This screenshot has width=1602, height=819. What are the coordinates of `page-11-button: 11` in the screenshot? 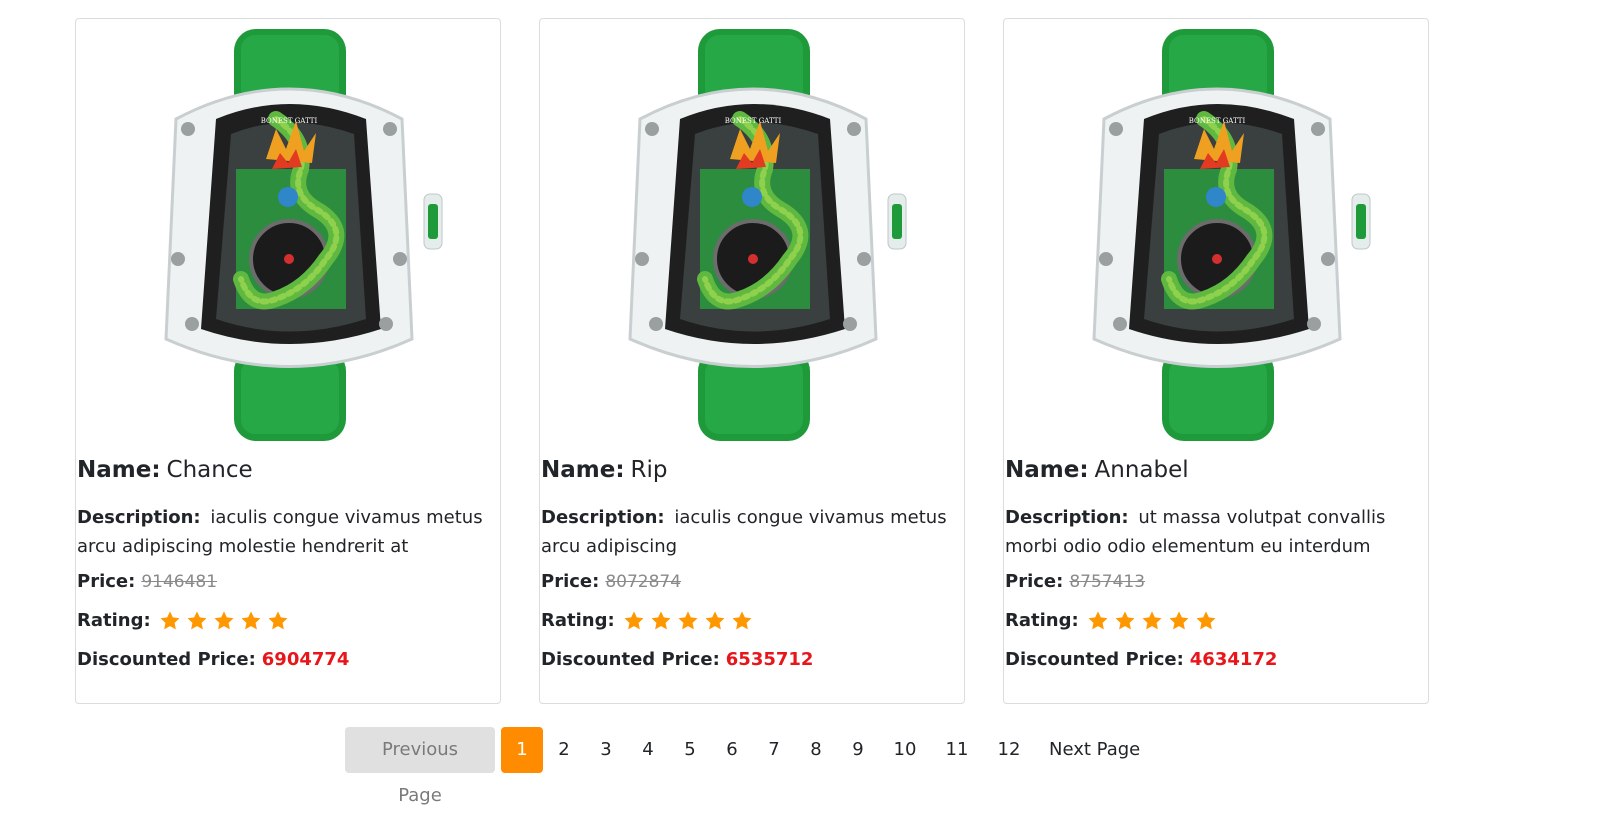 It's located at (957, 750).